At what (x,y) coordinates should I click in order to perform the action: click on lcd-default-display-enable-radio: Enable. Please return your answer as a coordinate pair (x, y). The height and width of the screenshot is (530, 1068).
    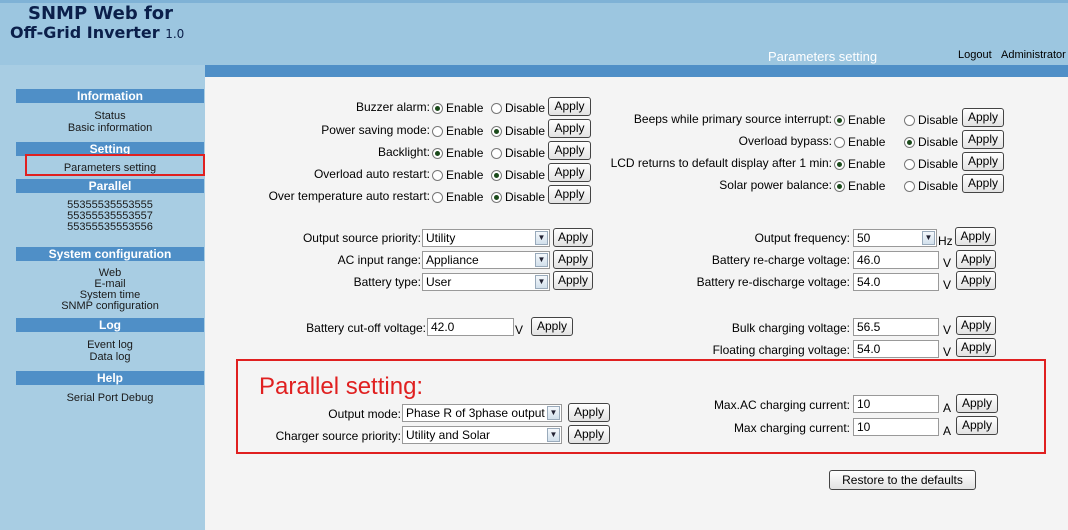
    Looking at the image, I should click on (859, 164).